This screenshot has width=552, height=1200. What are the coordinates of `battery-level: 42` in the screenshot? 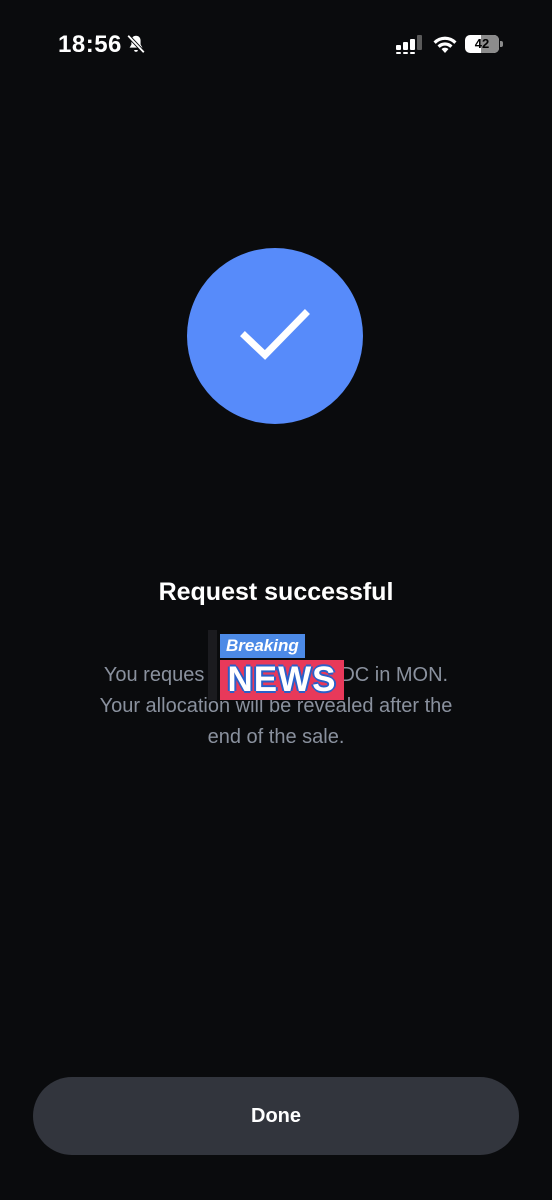 It's located at (482, 43).